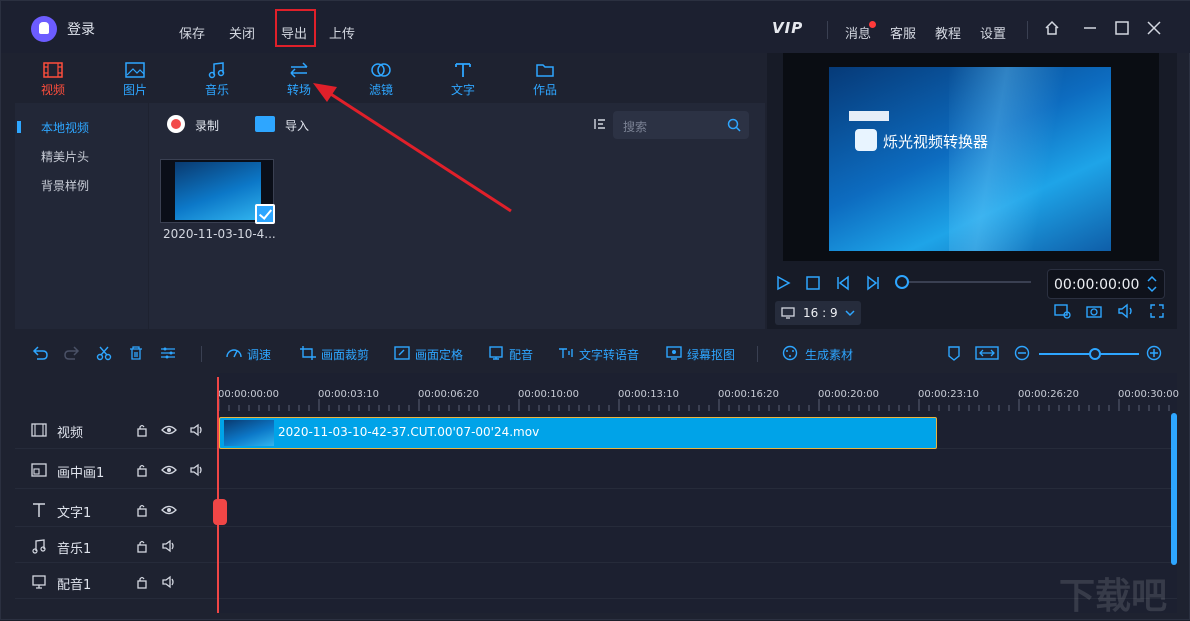 The image size is (1190, 621). What do you see at coordinates (216, 70) in the screenshot?
I see `music-icon` at bounding box center [216, 70].